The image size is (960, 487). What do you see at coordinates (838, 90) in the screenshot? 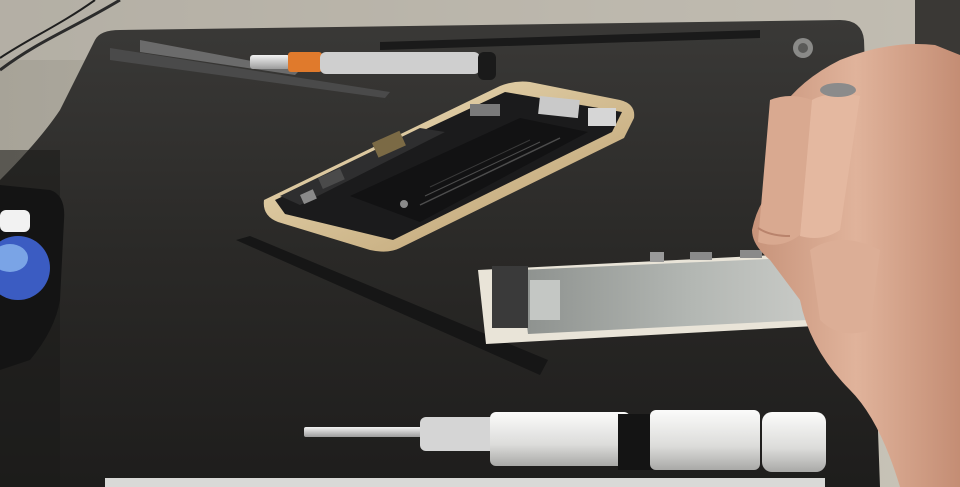
I see `ring` at bounding box center [838, 90].